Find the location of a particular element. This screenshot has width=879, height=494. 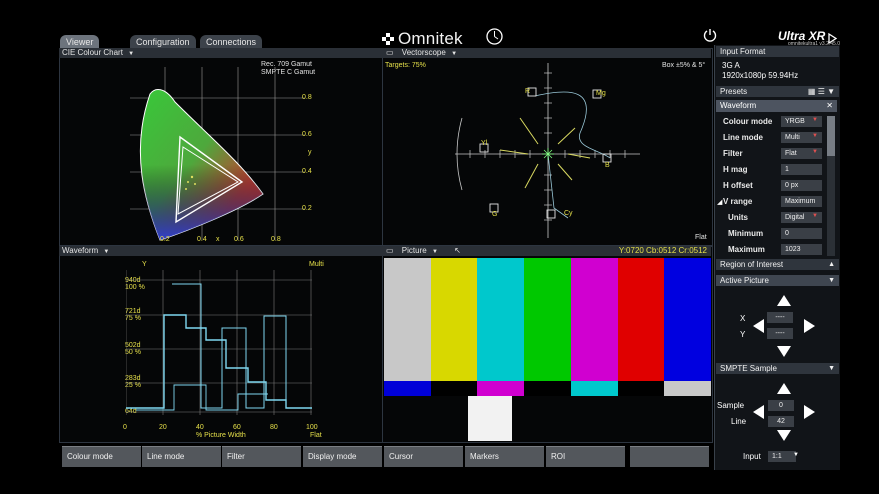

line-mode-button: Line mode is located at coordinates (181, 456).